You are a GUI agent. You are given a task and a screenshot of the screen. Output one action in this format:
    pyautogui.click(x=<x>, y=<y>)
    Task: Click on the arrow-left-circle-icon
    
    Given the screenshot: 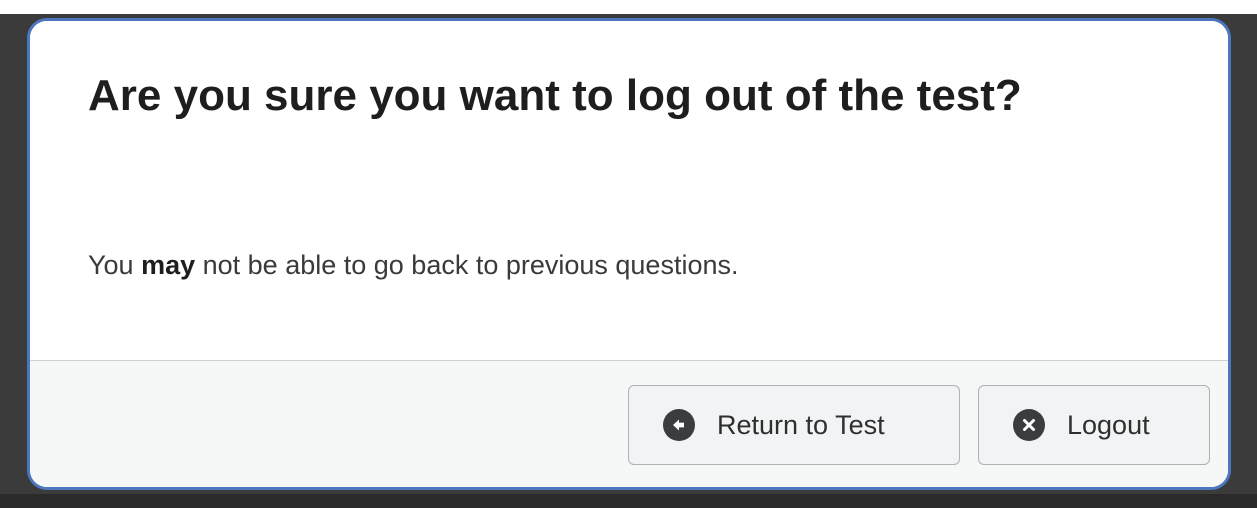 What is the action you would take?
    pyautogui.click(x=679, y=425)
    